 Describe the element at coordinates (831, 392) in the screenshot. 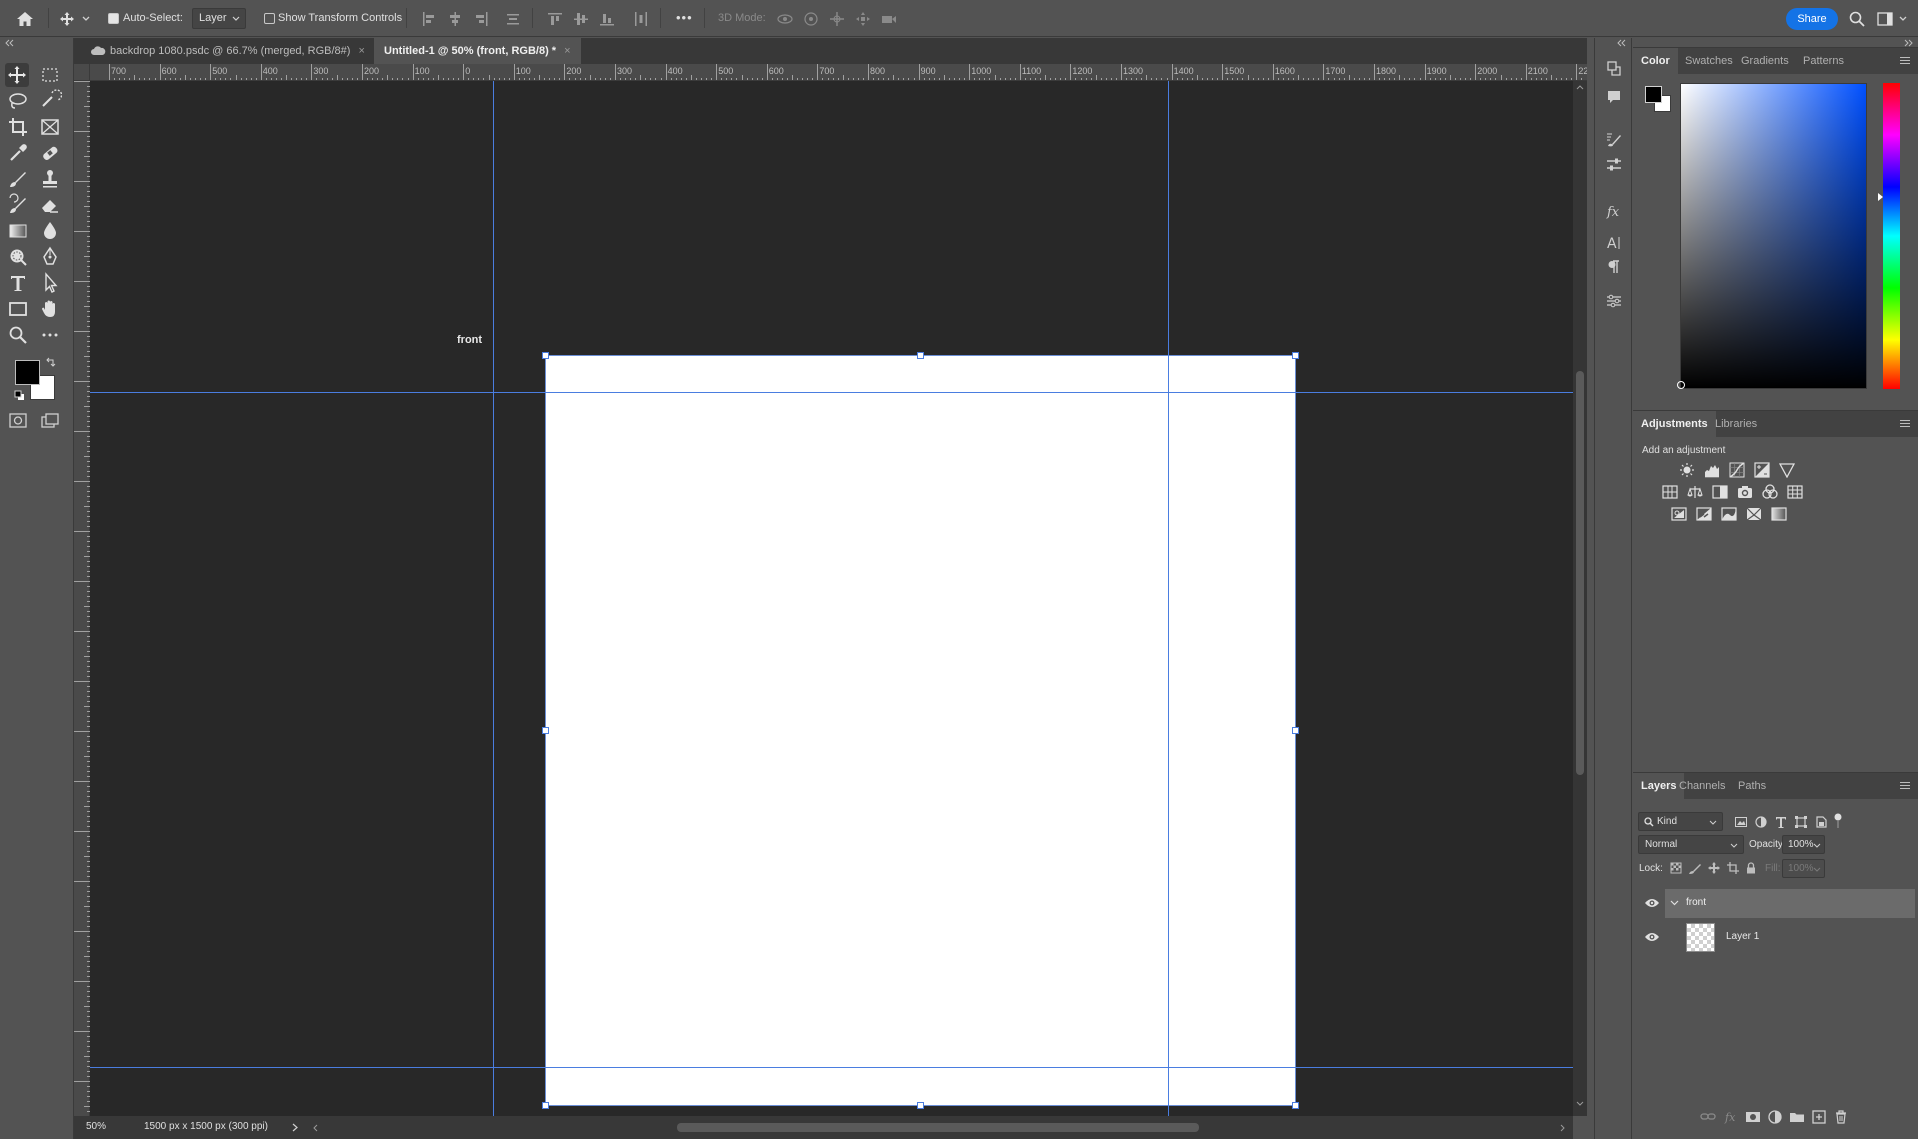

I see `guide-horizontal` at that location.